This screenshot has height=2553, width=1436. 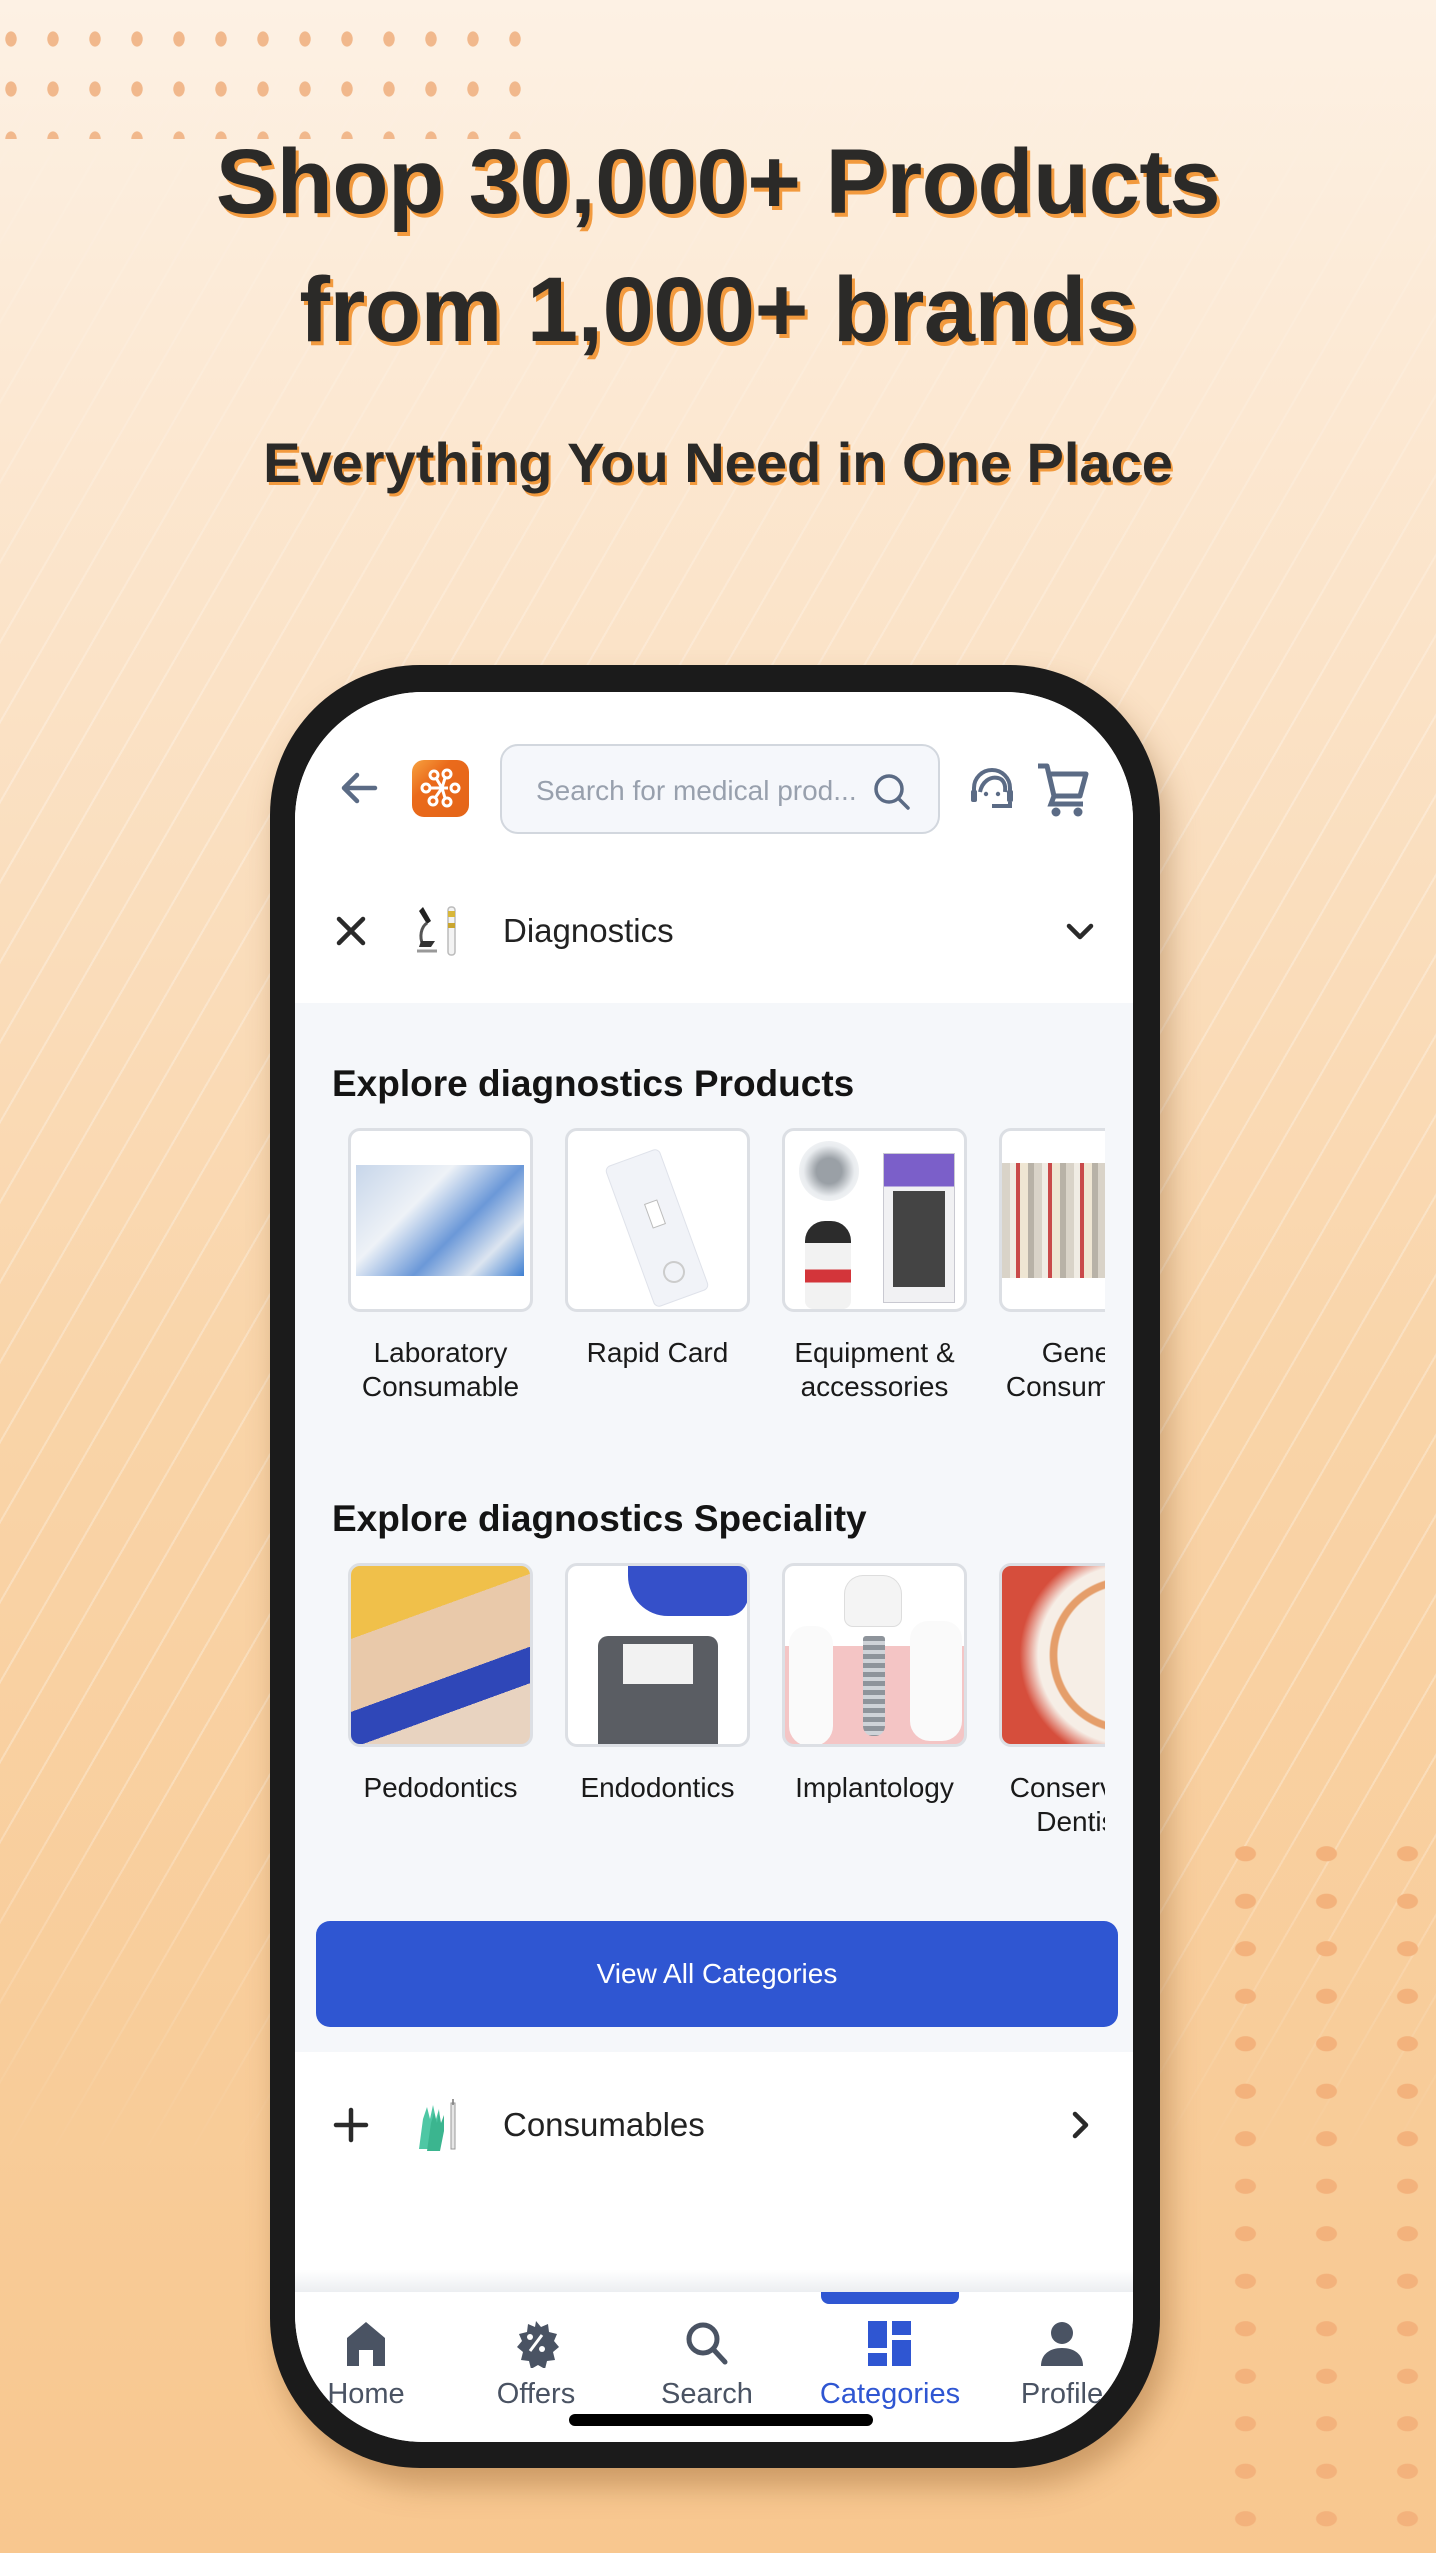 I want to click on product-image-lab-consumable, so click(x=440, y=1220).